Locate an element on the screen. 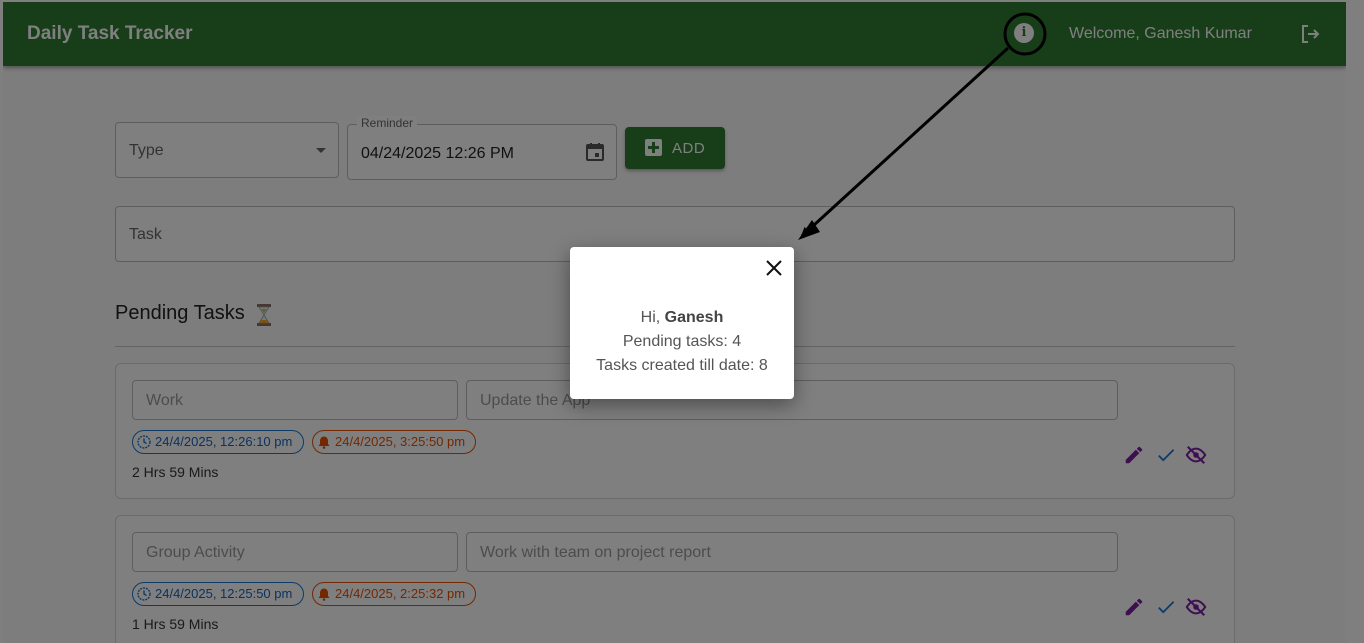 This screenshot has height=643, width=1364. annotation-circle is located at coordinates (1025, 34).